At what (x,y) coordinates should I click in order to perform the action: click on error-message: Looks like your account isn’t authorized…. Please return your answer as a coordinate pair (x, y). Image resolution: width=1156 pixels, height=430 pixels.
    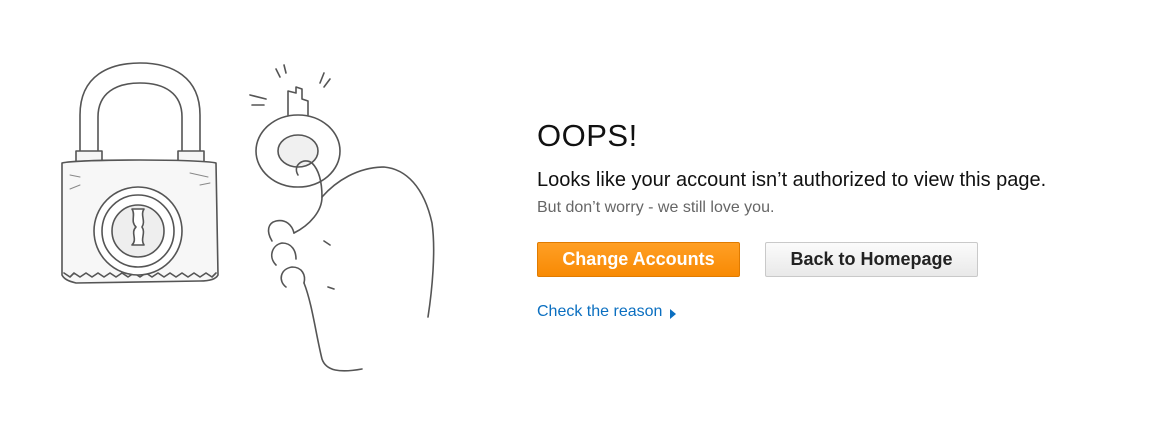
    Looking at the image, I should click on (792, 180).